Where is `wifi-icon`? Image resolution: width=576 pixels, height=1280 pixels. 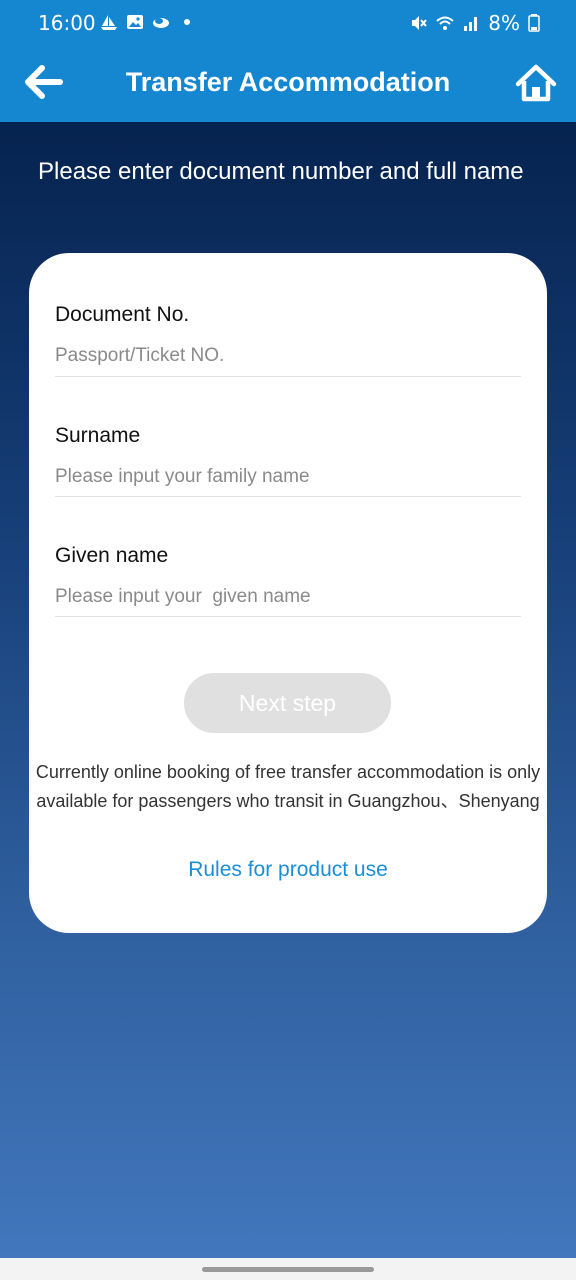 wifi-icon is located at coordinates (445, 23).